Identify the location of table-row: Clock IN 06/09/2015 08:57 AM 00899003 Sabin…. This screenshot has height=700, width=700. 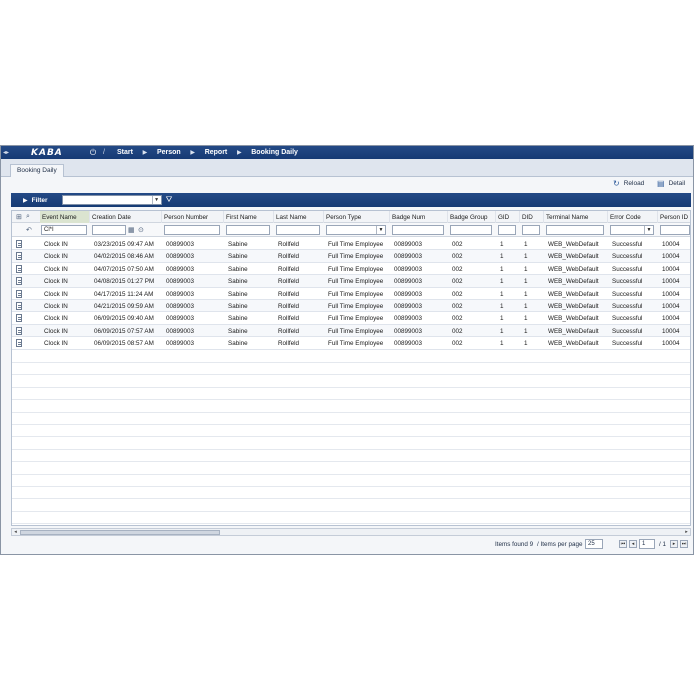
(351, 343).